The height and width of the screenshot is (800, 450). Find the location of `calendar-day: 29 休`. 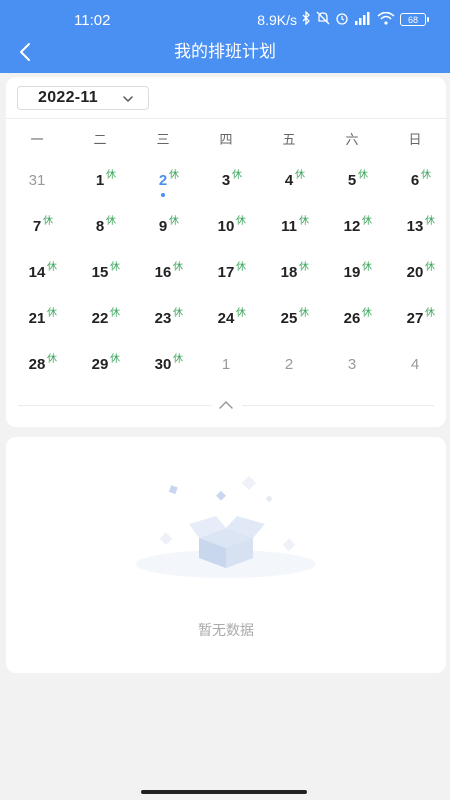

calendar-day: 29 休 is located at coordinates (100, 371).